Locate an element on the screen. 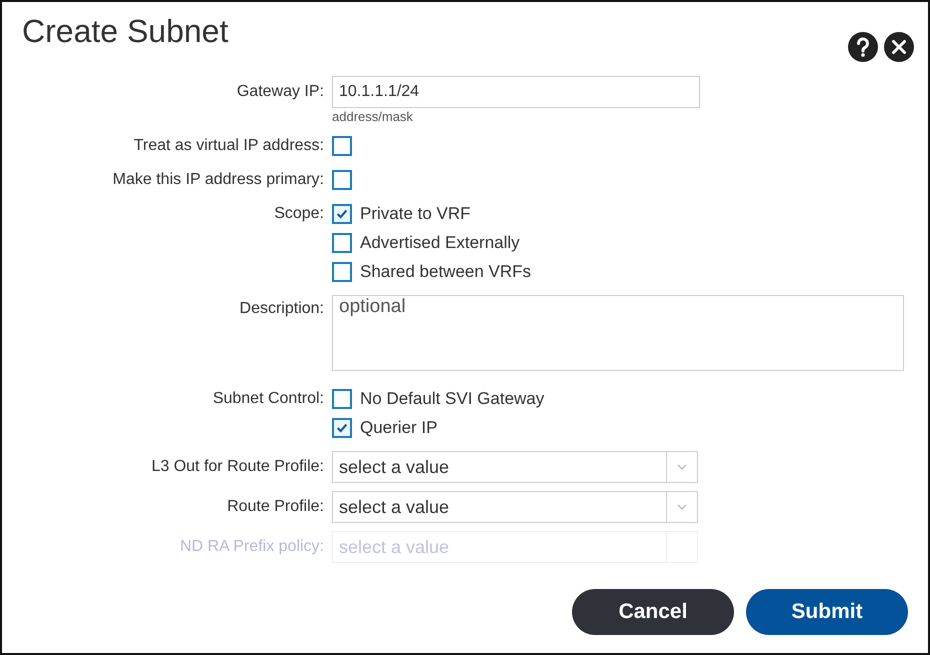  checkbox-label: Shared between VRFs is located at coordinates (446, 272).